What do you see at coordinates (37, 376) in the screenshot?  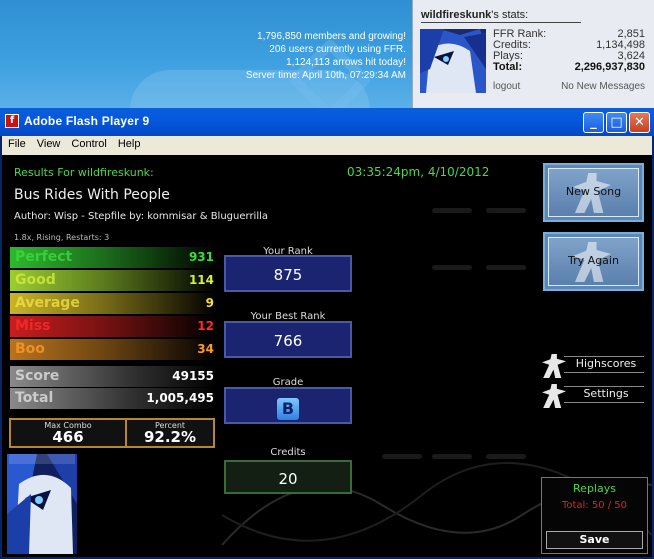 I see `score-label: Score` at bounding box center [37, 376].